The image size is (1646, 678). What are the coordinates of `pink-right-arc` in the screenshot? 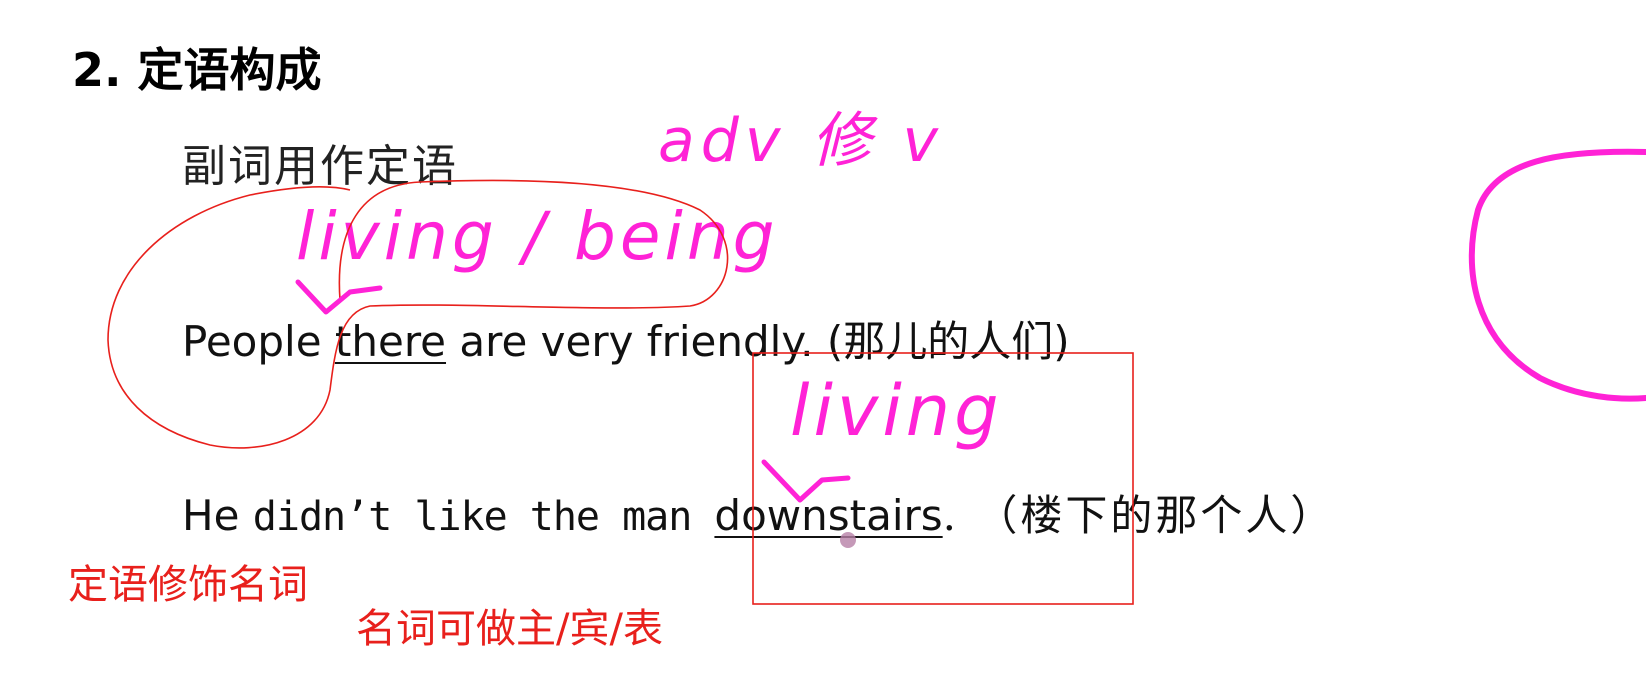 It's located at (1557, 275).